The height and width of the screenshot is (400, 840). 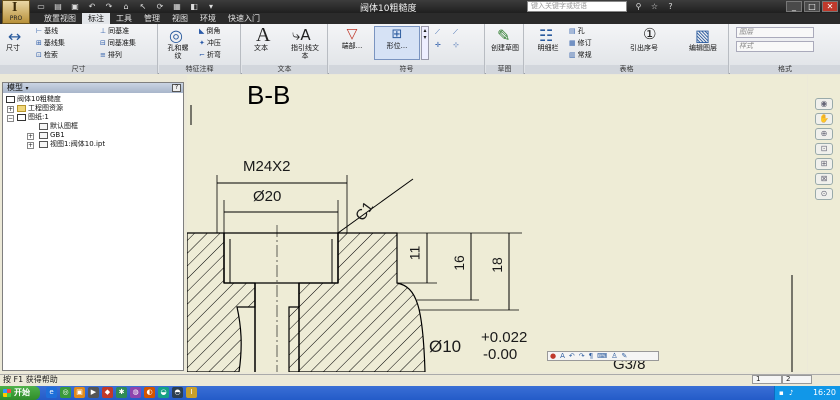 I want to click on maximize-icon: □, so click(x=812, y=6).